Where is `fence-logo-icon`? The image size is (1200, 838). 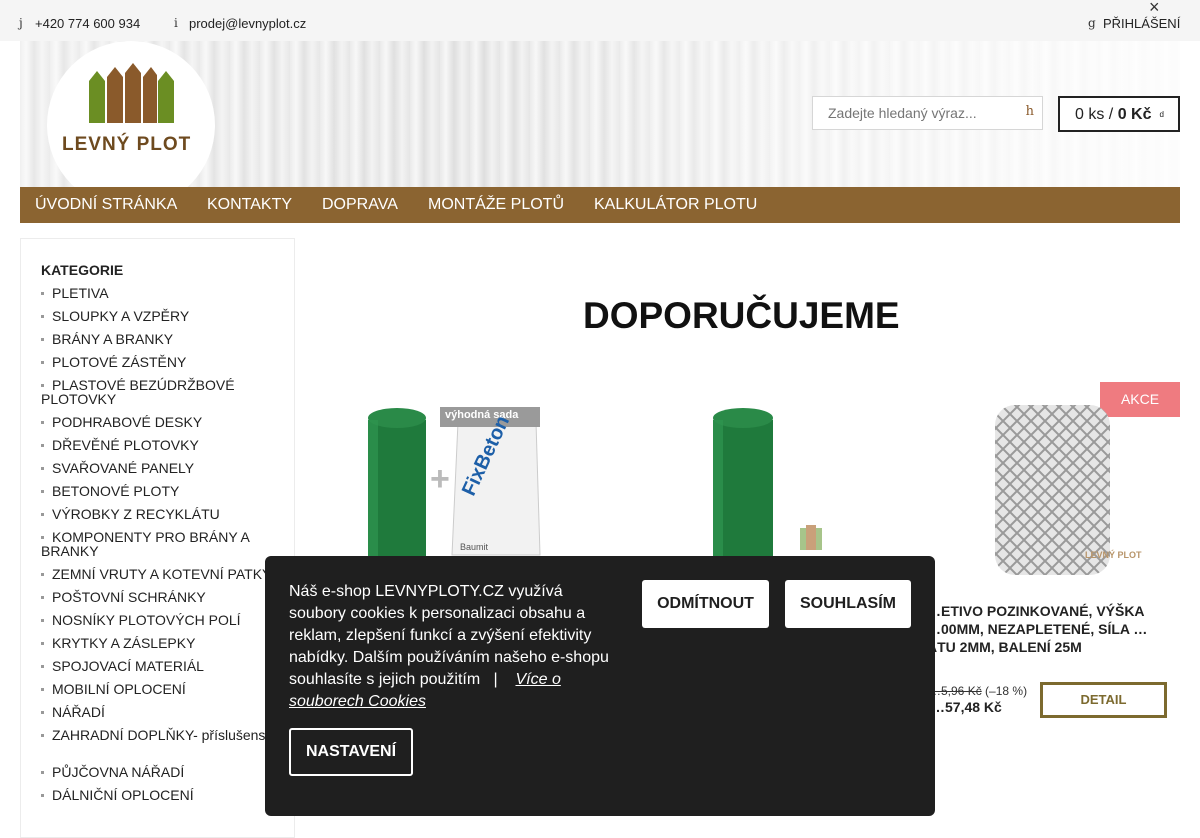 fence-logo-icon is located at coordinates (131, 93).